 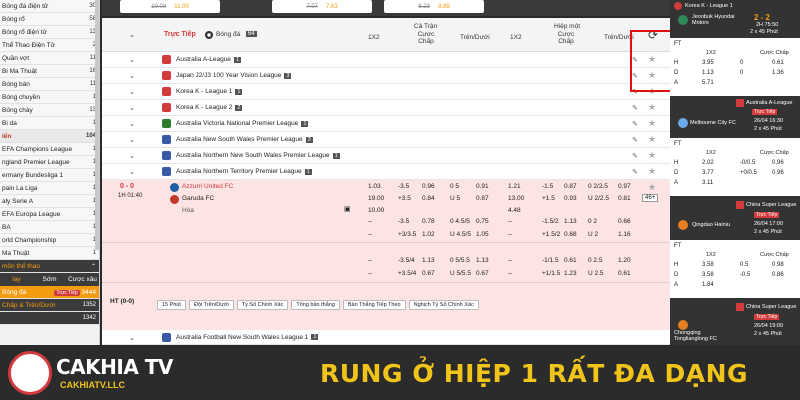 What do you see at coordinates (596, 273) in the screenshot?
I see `odds-cell: U 2.5` at bounding box center [596, 273].